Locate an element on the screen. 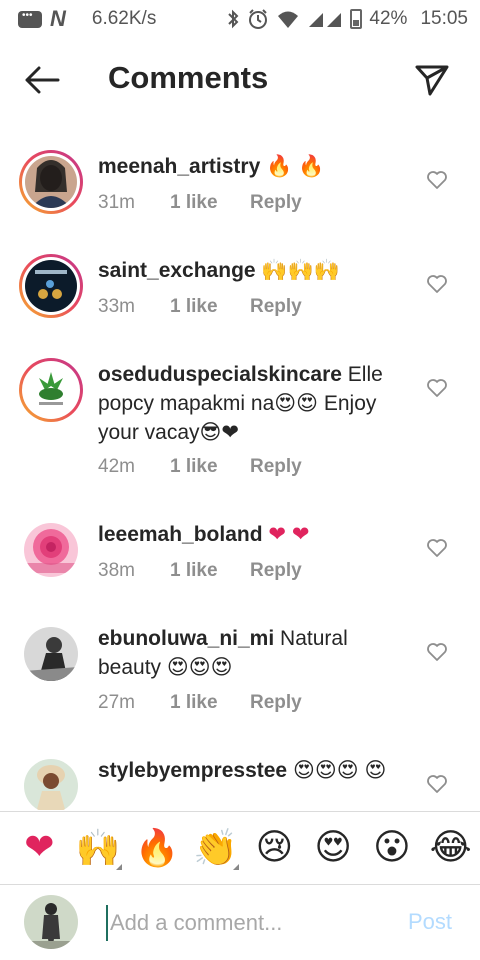 Image resolution: width=480 pixels, height=960 pixels. comment-meta: 33m 1 like Reply is located at coordinates (200, 307).